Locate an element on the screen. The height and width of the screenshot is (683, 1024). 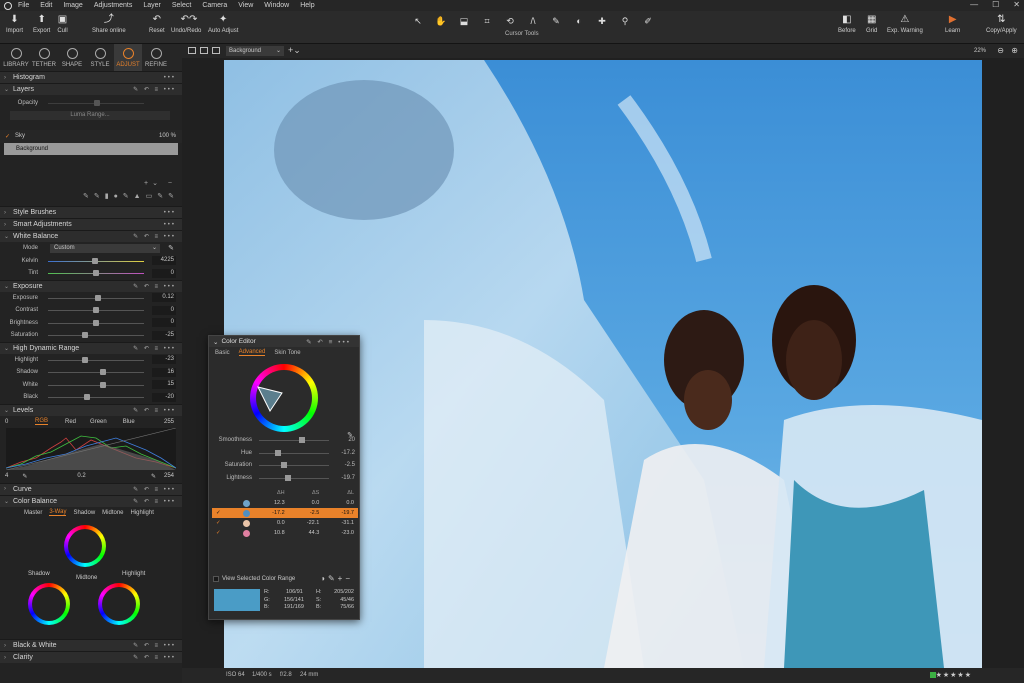
cb-mode-midtone: Midtone is located at coordinates (112, 513).